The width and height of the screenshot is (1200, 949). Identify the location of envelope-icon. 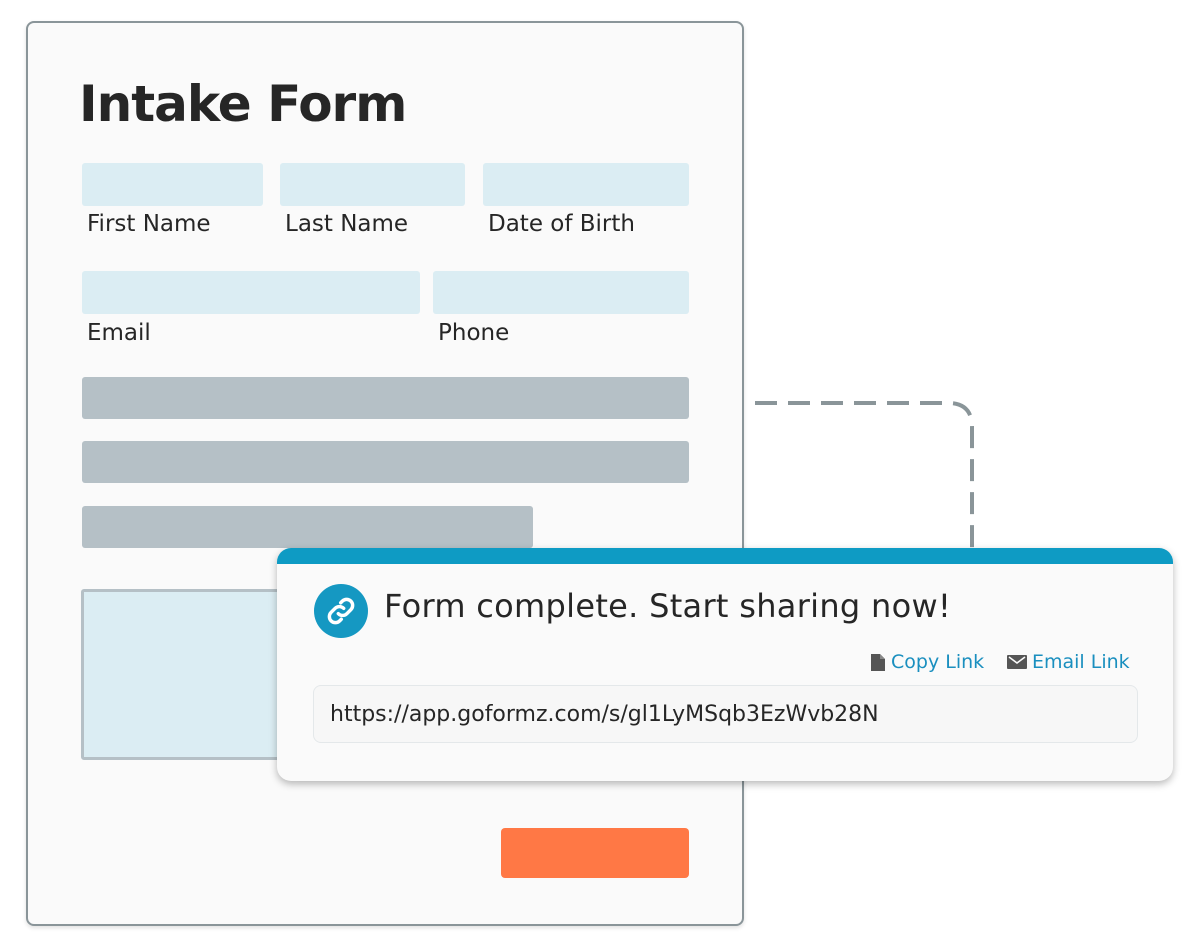
(1017, 662).